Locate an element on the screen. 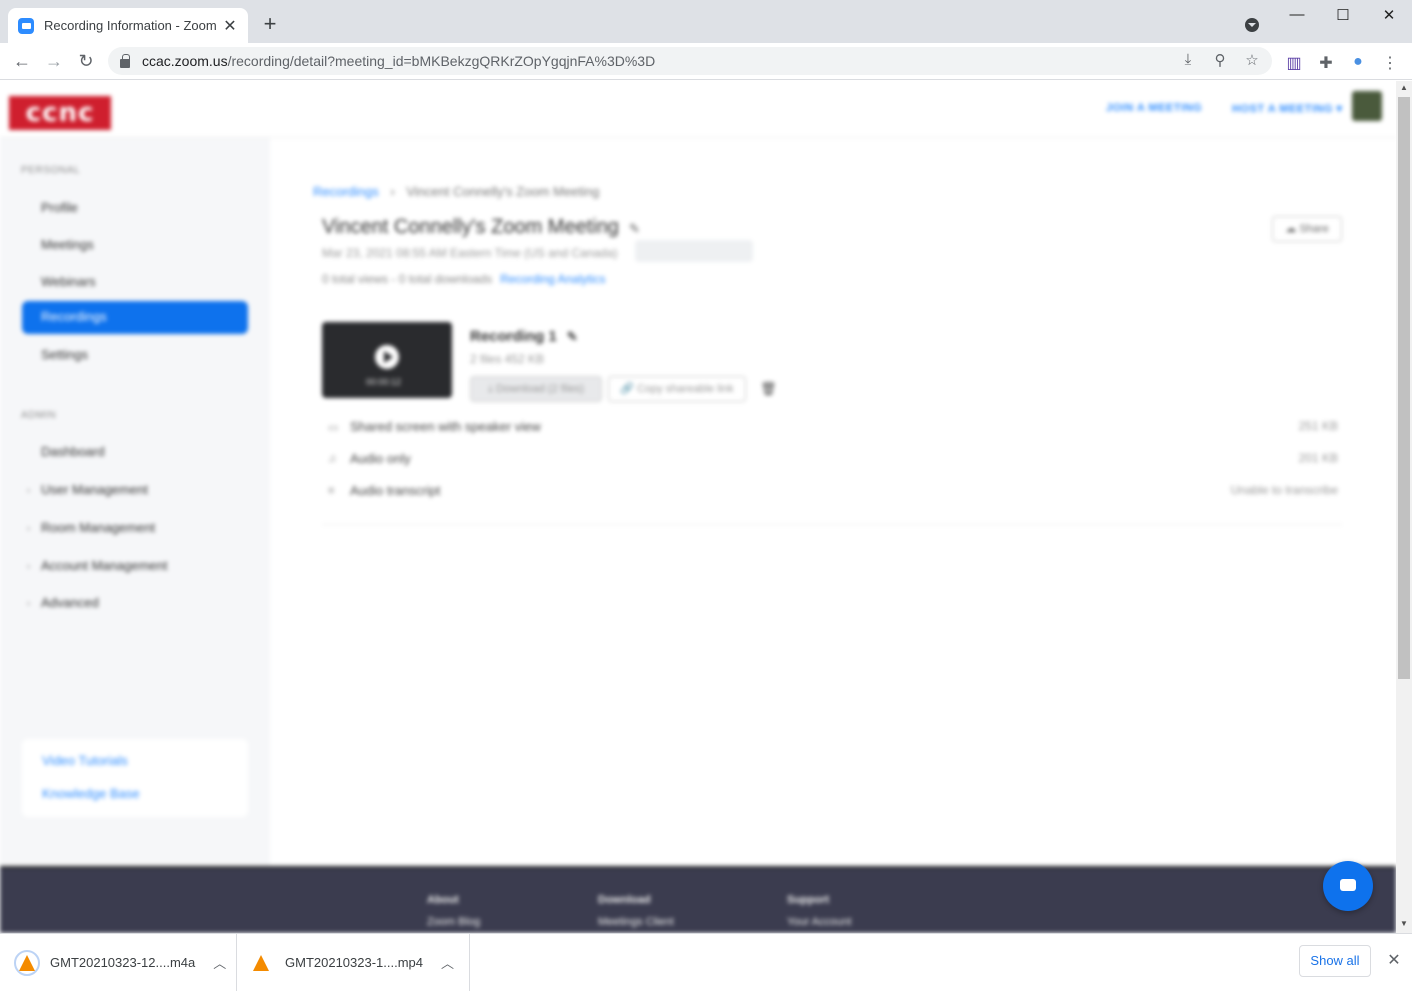 The image size is (1412, 991). recording-title: Recording 1 ✎ is located at coordinates (524, 336).